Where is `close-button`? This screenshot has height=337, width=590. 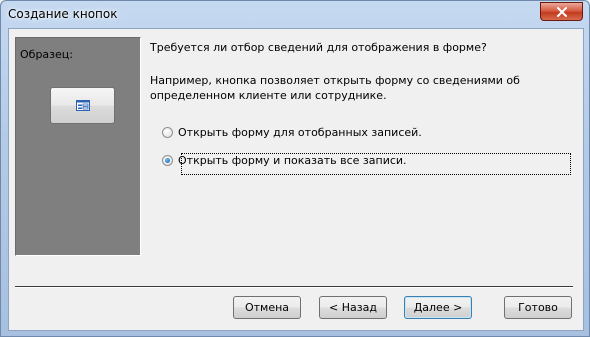 close-button is located at coordinates (561, 11).